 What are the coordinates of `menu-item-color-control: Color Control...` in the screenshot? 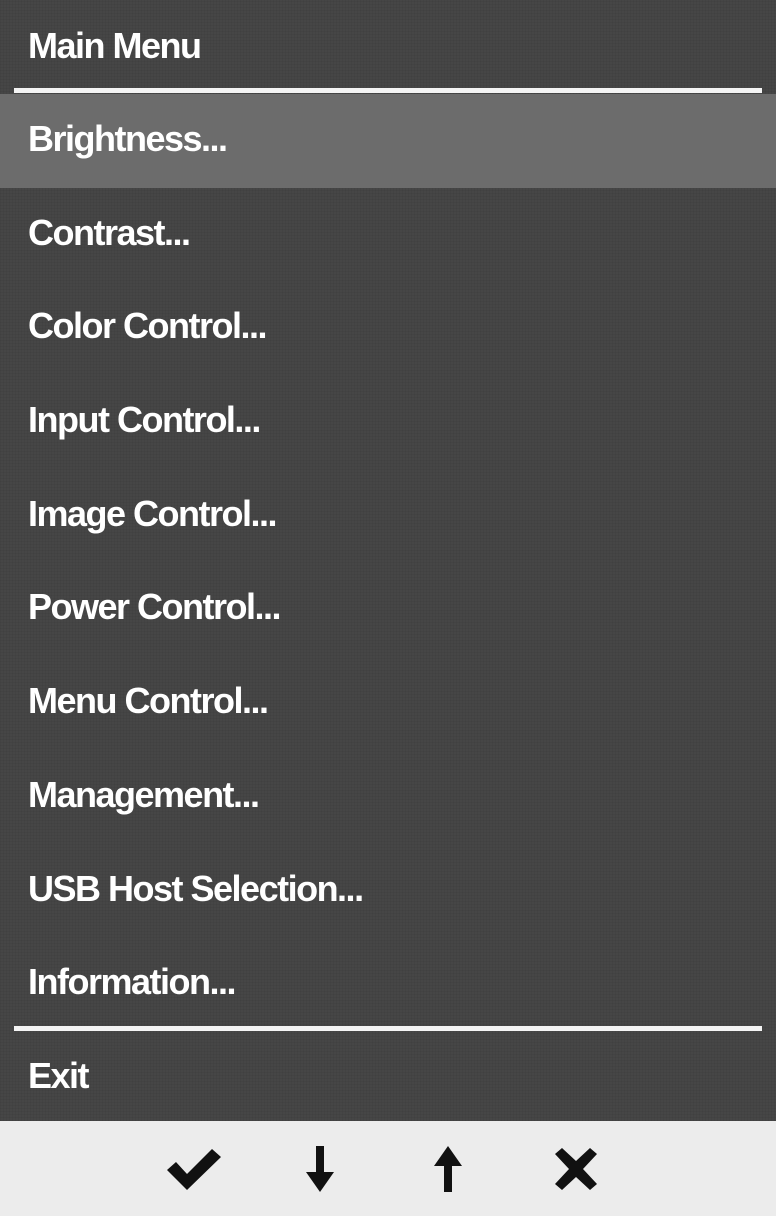 It's located at (388, 328).